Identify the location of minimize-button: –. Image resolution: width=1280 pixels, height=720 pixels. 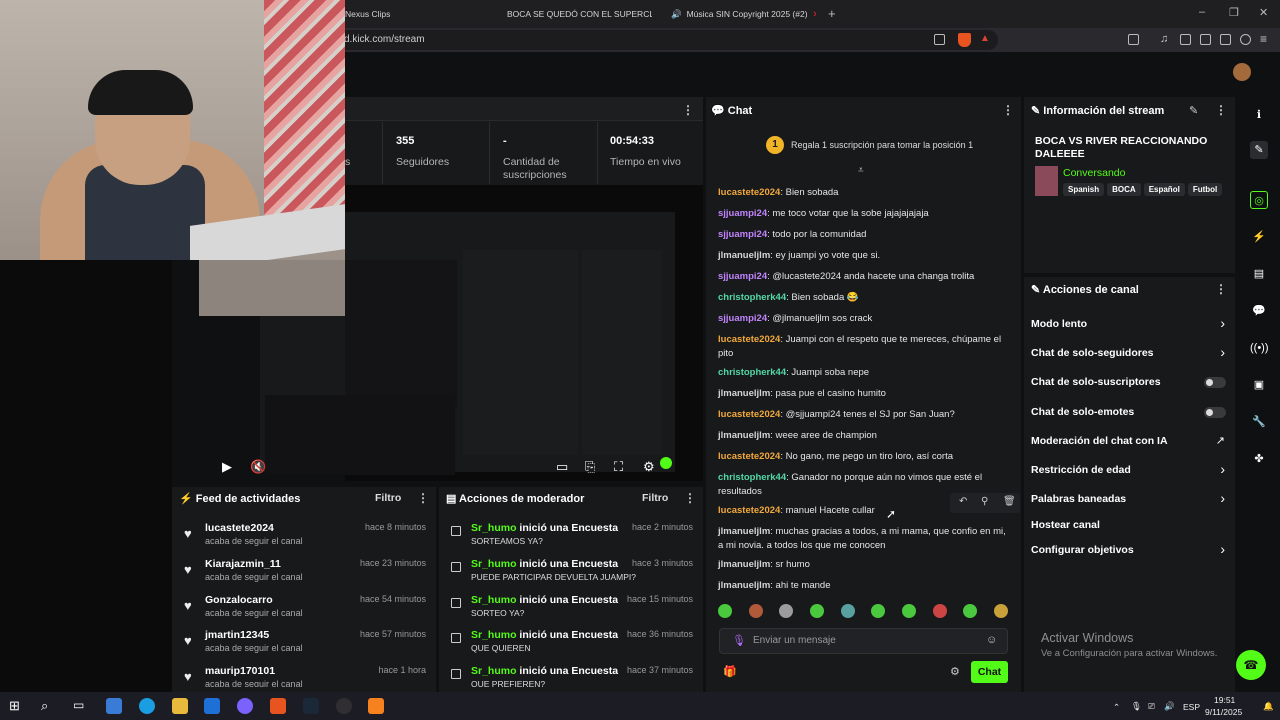
(1202, 12).